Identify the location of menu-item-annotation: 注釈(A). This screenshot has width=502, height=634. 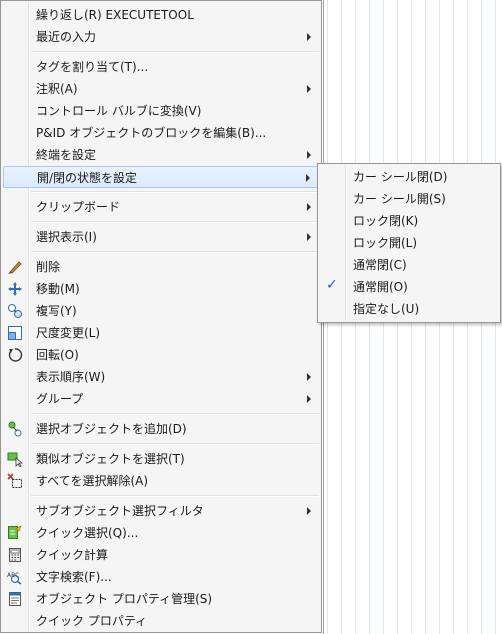
(161, 89).